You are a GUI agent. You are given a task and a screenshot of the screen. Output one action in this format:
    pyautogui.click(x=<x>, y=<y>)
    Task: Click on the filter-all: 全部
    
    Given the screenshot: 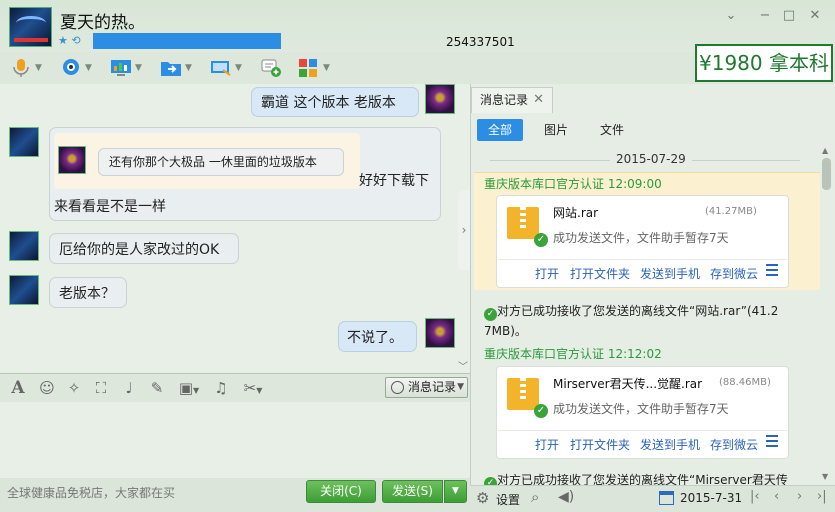 What is the action you would take?
    pyautogui.click(x=500, y=130)
    